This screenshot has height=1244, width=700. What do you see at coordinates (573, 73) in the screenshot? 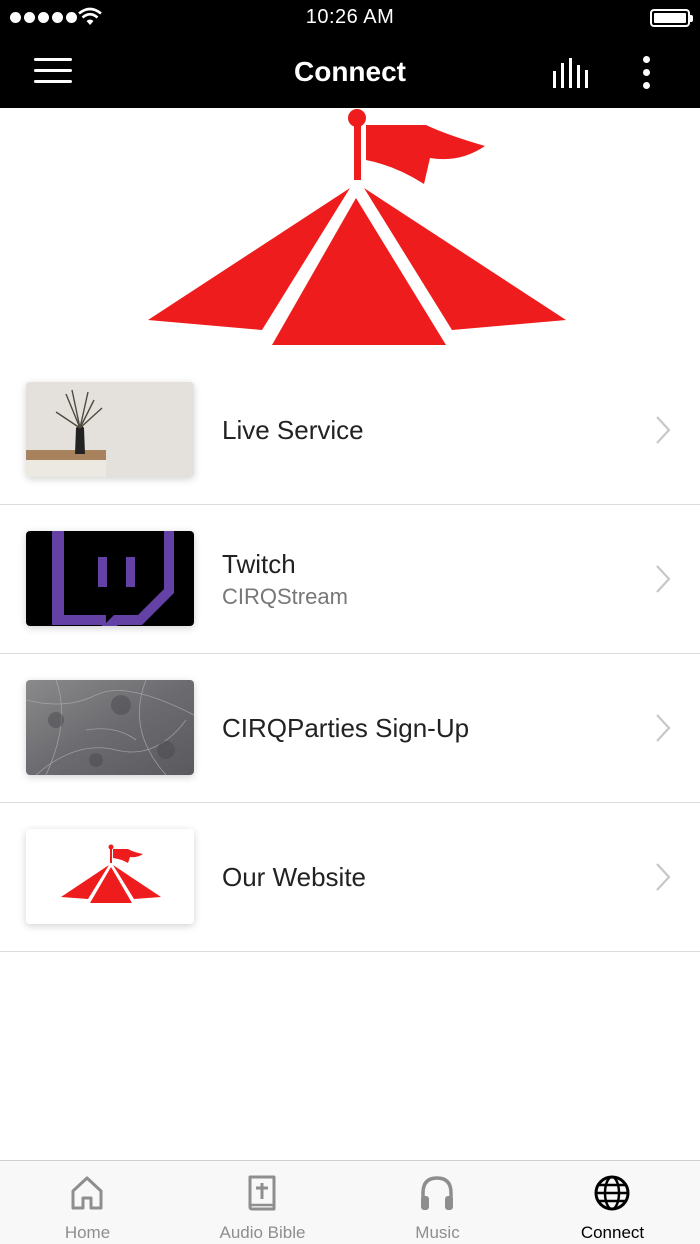
I see `equalizer-icon` at bounding box center [573, 73].